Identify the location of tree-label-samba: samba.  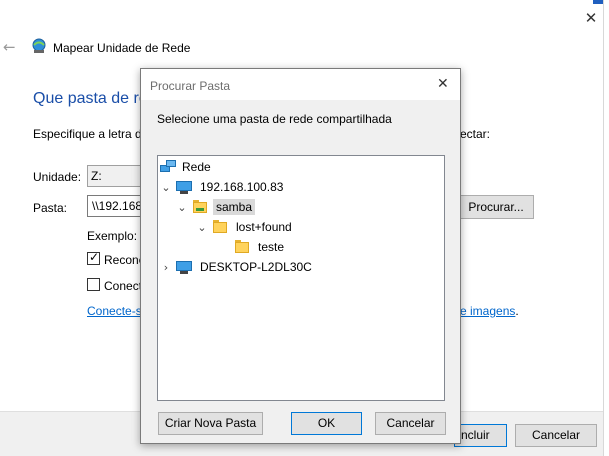
(234, 207).